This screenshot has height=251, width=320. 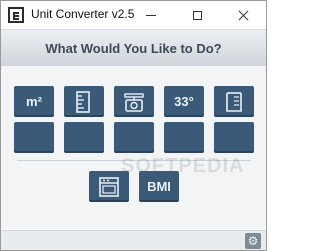 I want to click on ruler-icon, so click(x=83, y=101).